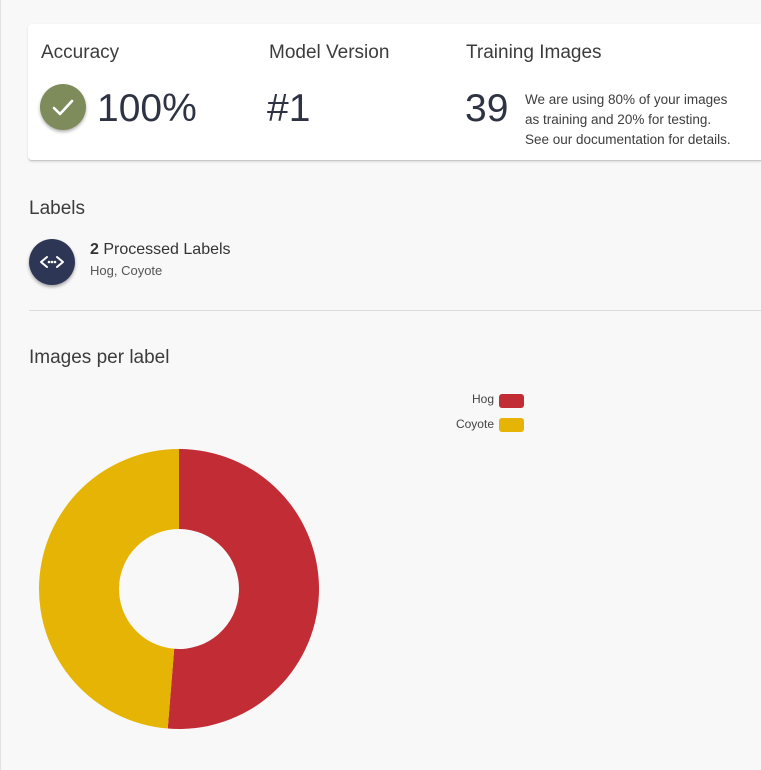 The image size is (761, 770). Describe the element at coordinates (626, 99) in the screenshot. I see `training-note-line: We are using 80% of your images` at that location.